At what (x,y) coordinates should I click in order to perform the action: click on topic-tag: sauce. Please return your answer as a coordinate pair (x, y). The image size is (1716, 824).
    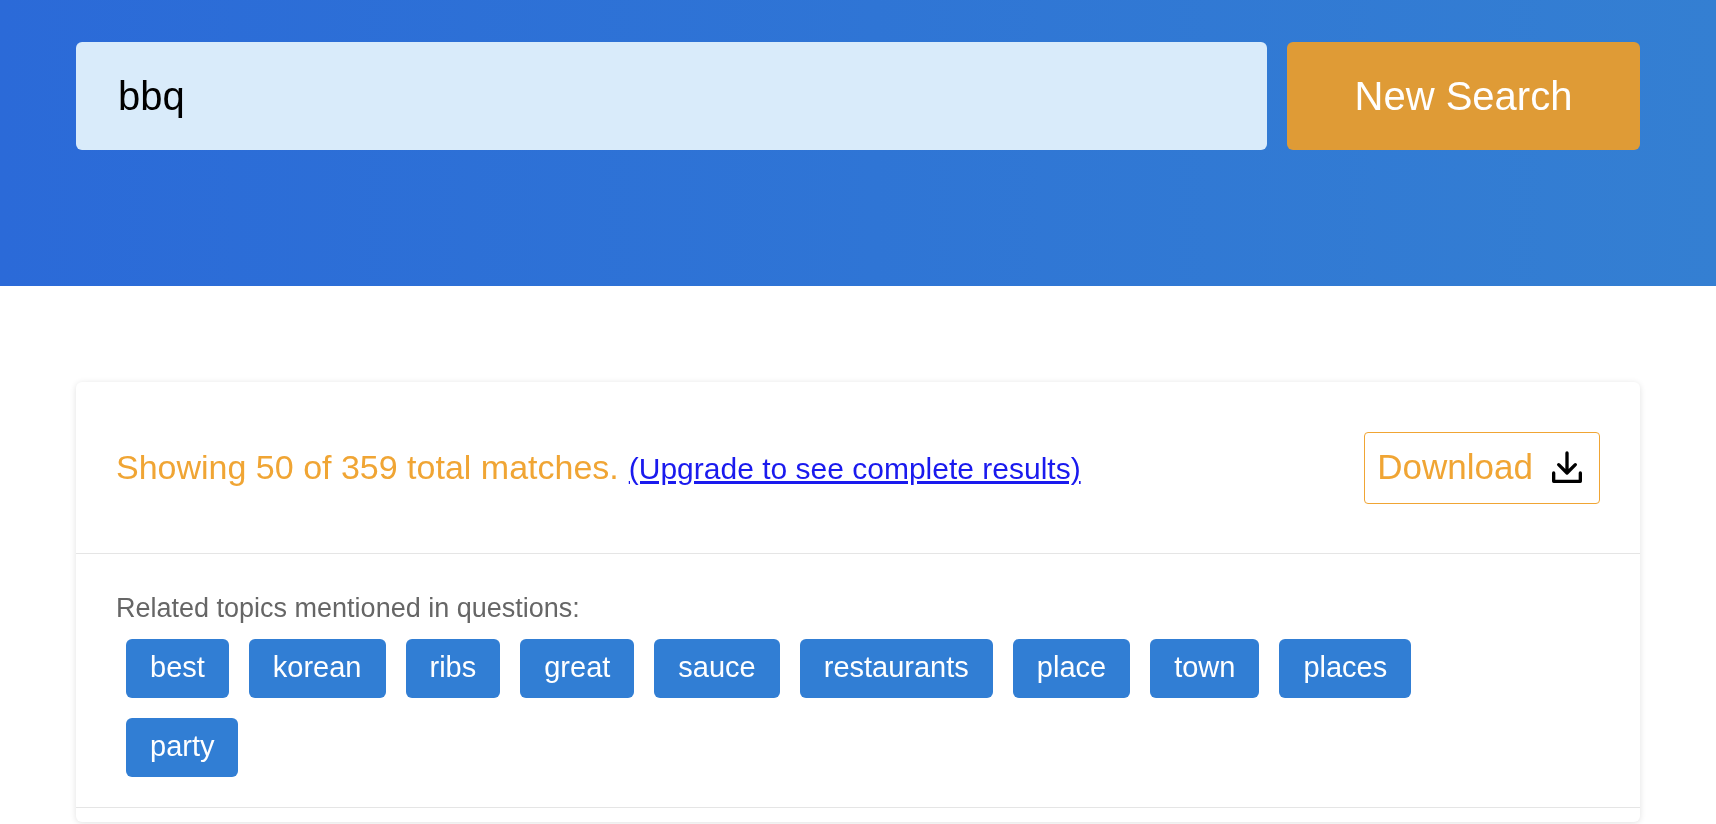
    Looking at the image, I should click on (717, 668).